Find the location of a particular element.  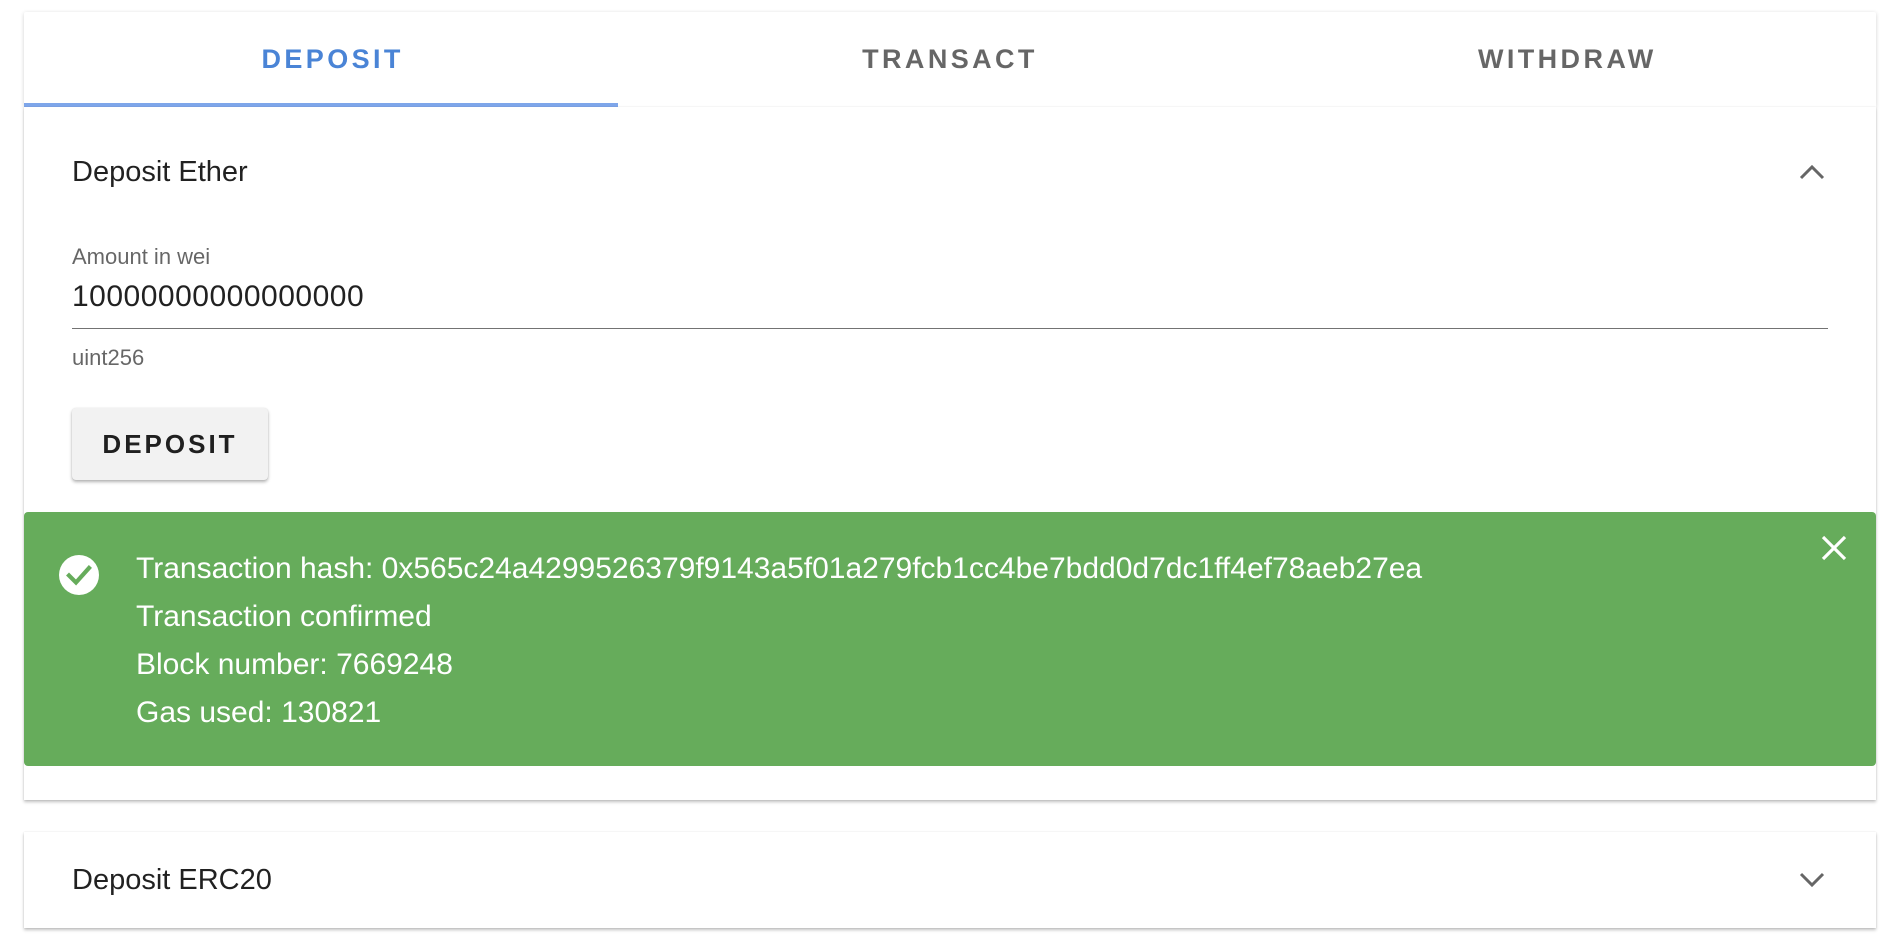

tab-transact: TRANSACT is located at coordinates (949, 59).